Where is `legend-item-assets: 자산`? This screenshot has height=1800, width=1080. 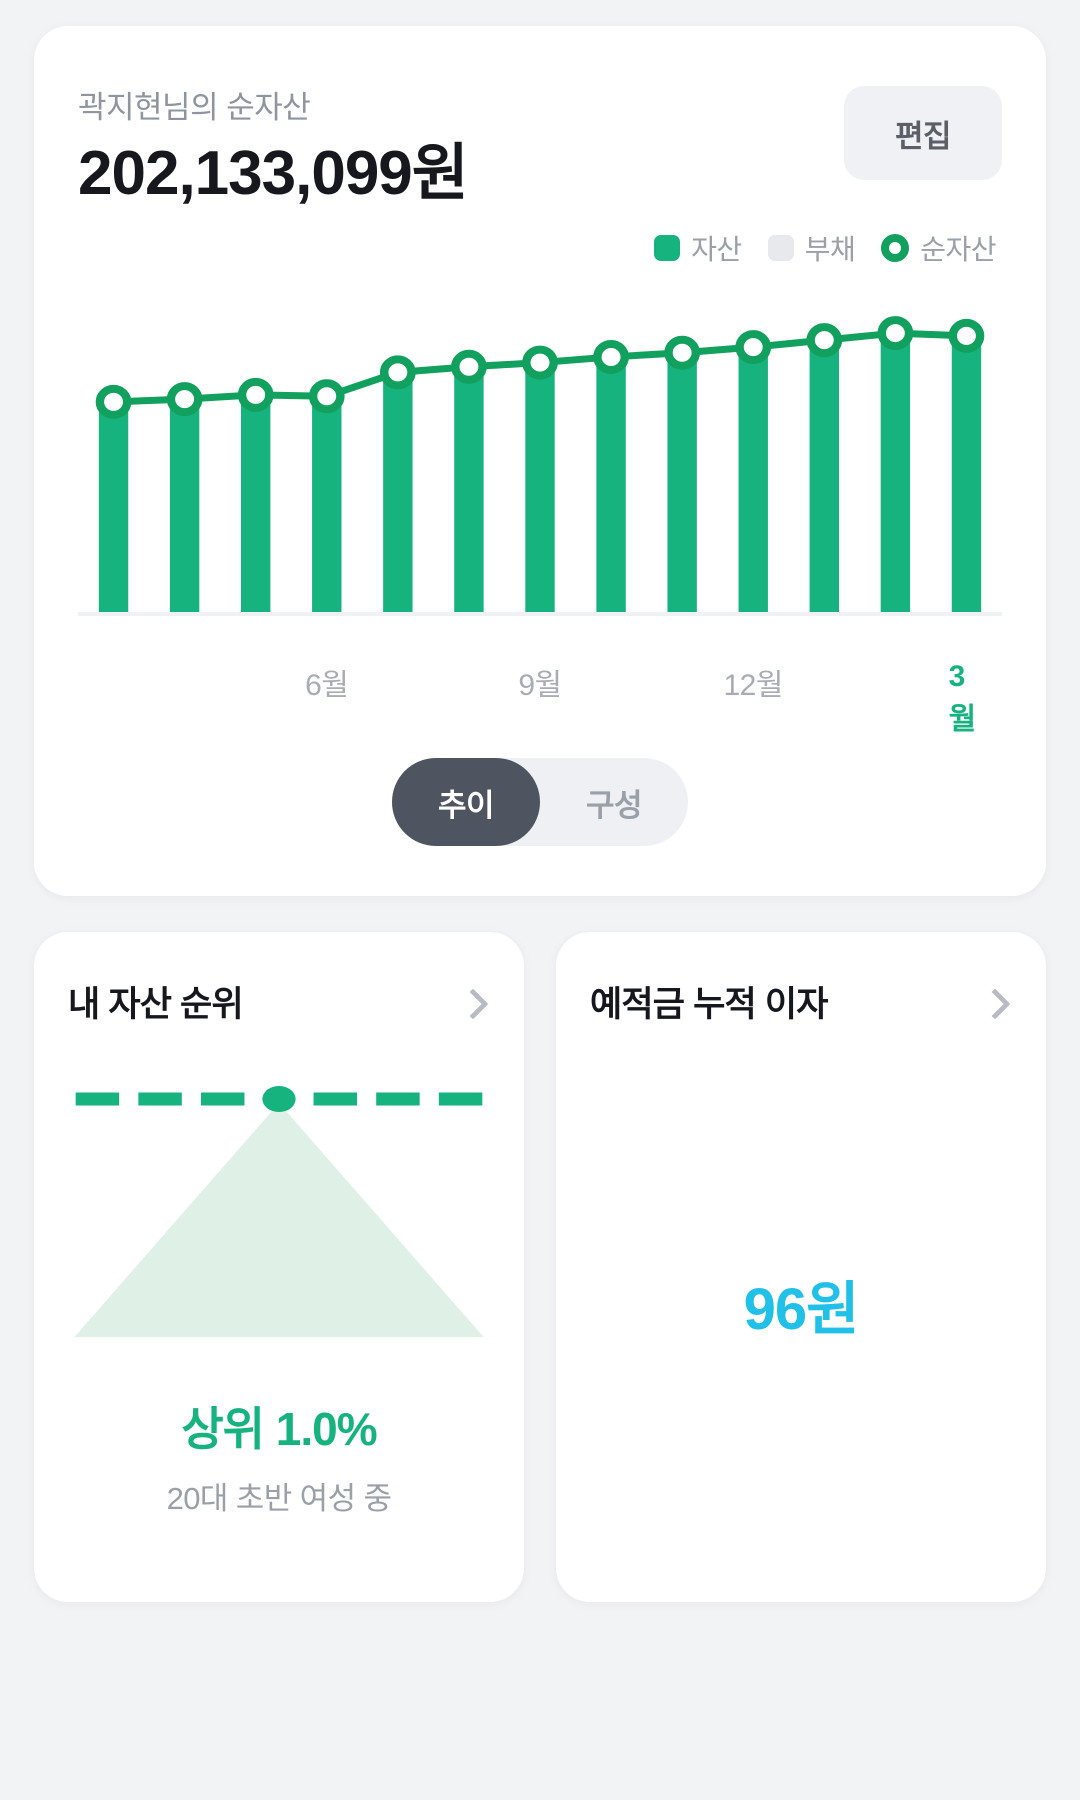
legend-item-assets: 자산 is located at coordinates (698, 248).